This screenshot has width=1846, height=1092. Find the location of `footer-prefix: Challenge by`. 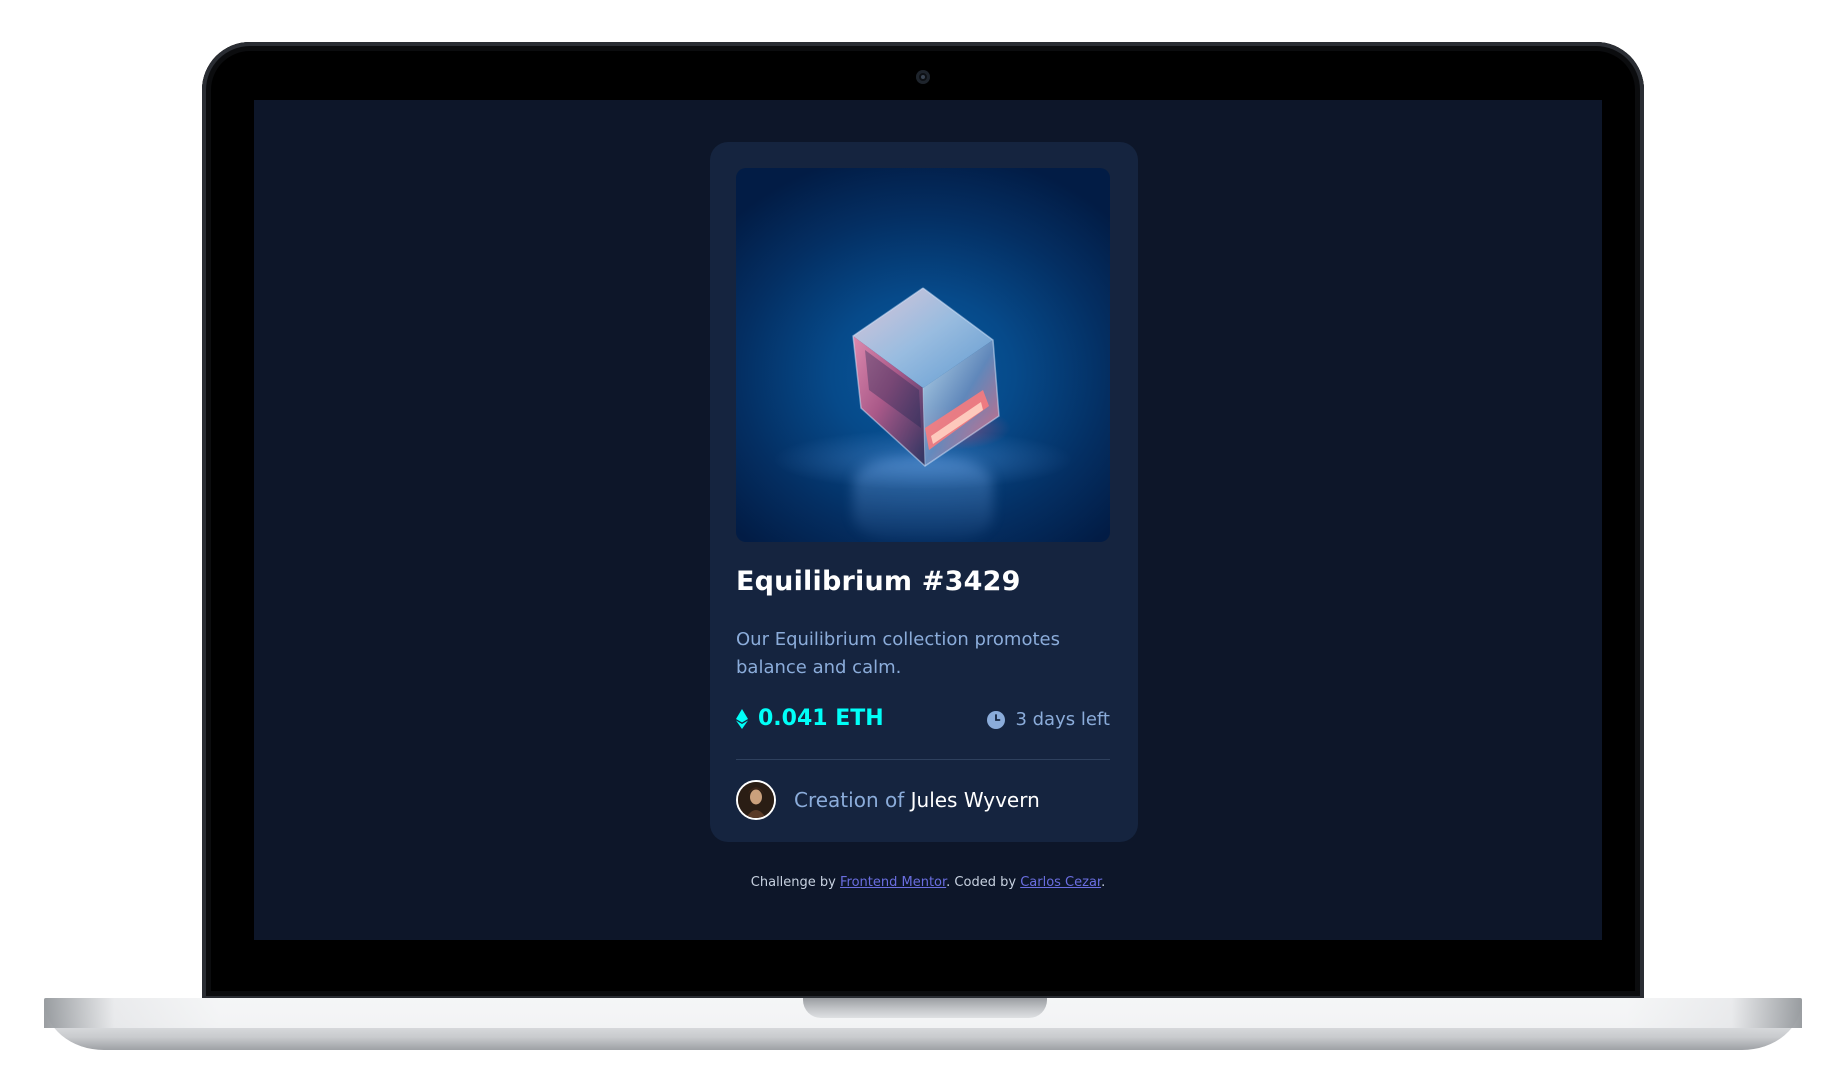

footer-prefix: Challenge by is located at coordinates (795, 882).